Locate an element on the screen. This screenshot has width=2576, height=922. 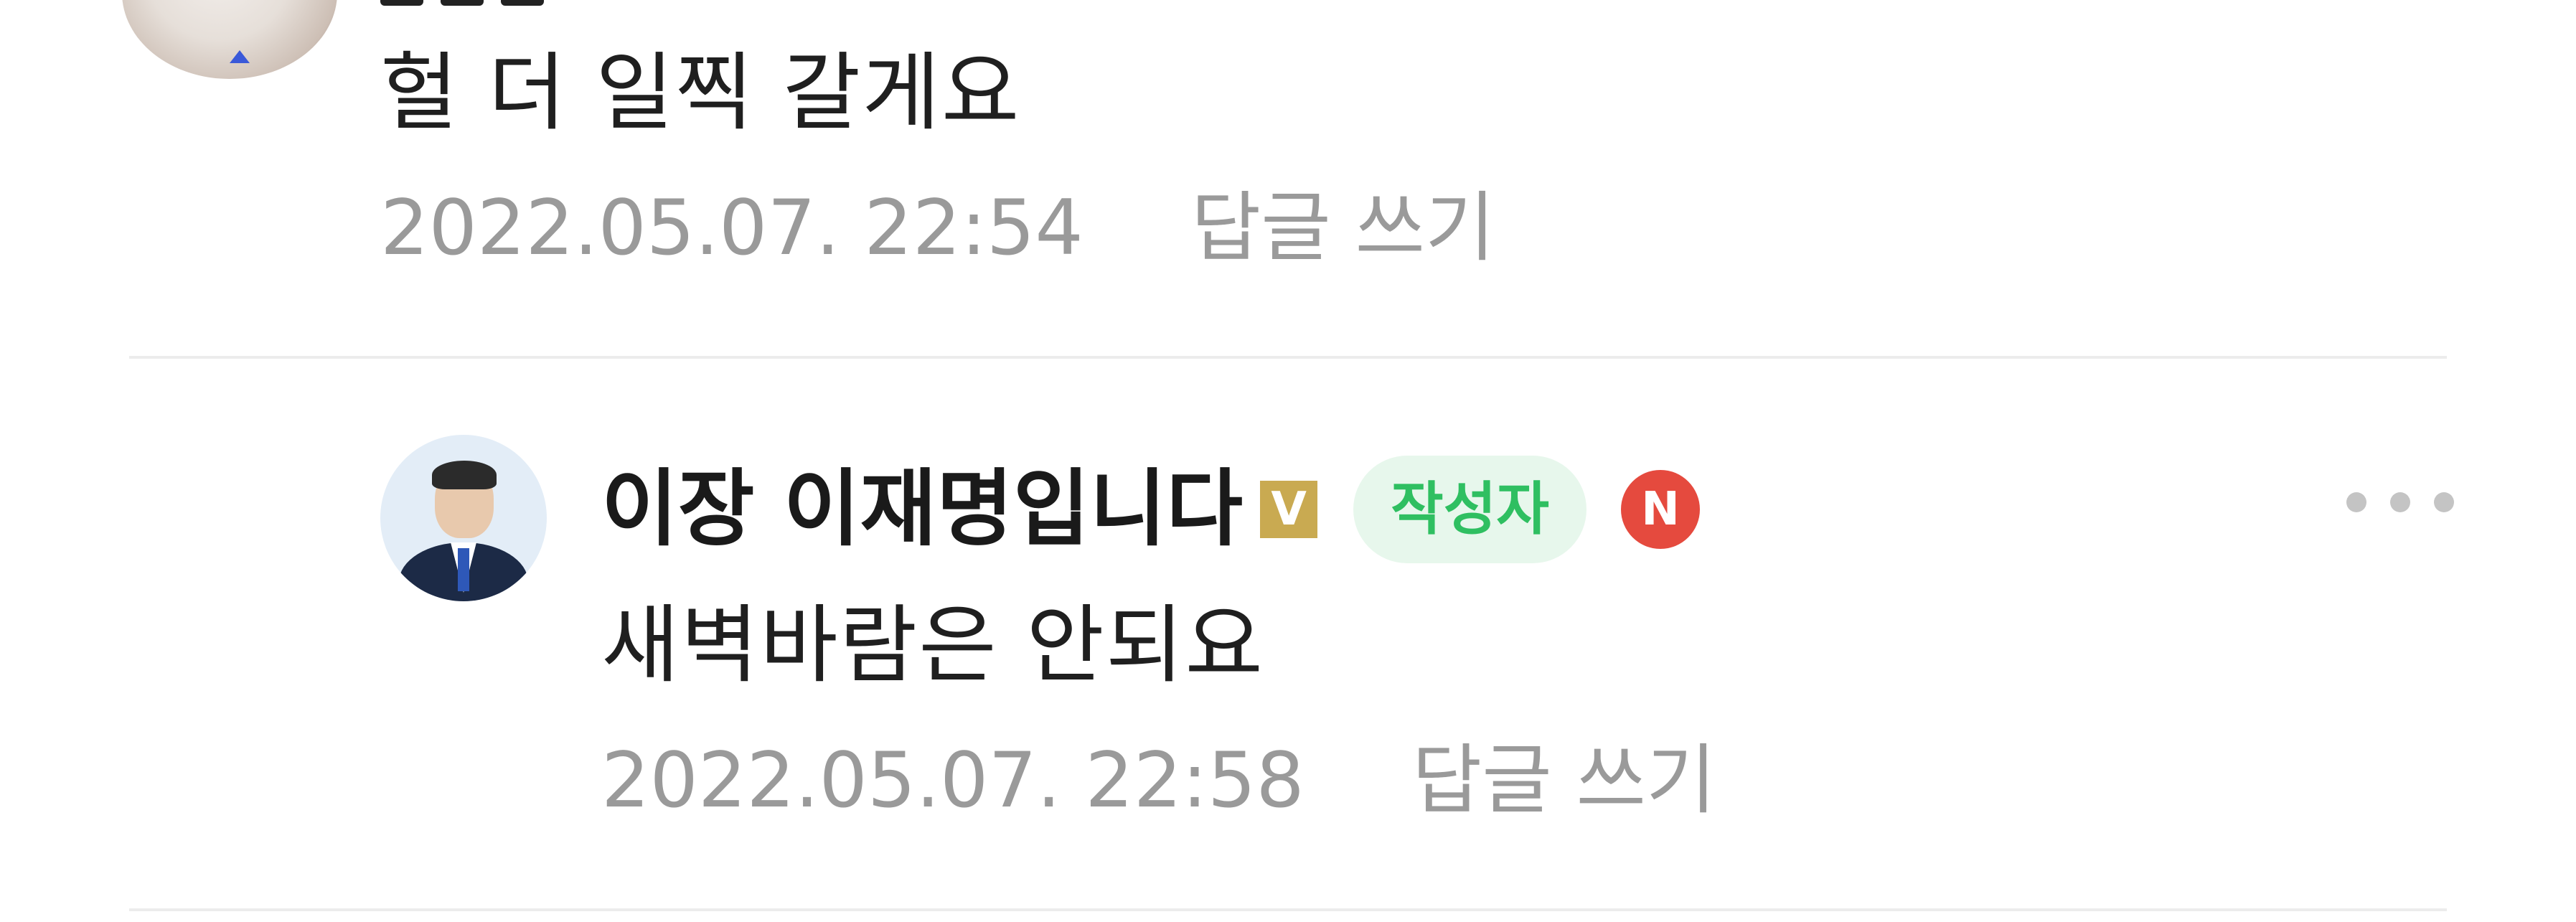
author-name: 이장 이재명입니다 is located at coordinates (922, 509).